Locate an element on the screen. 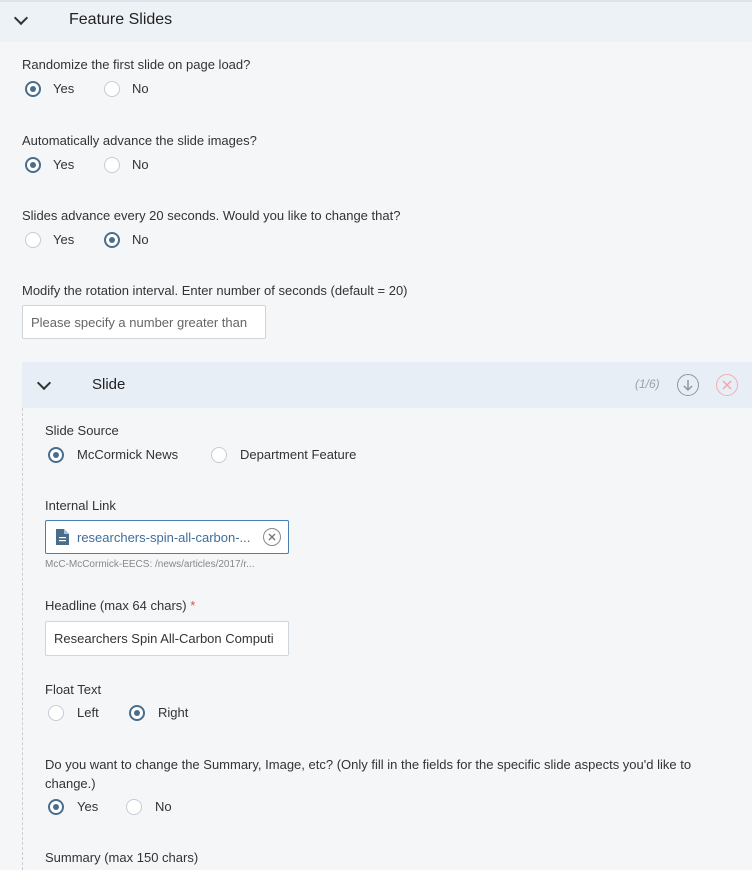 This screenshot has height=870, width=752. clear-icon is located at coordinates (272, 537).